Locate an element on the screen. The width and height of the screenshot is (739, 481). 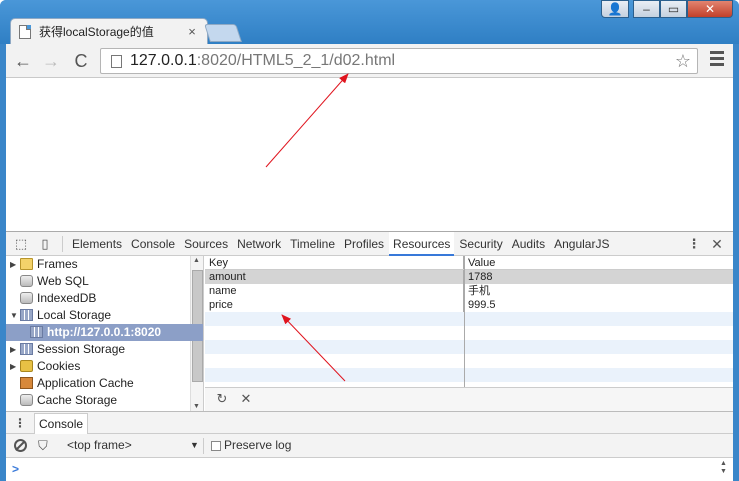
forward-button: → is located at coordinates (51, 61).